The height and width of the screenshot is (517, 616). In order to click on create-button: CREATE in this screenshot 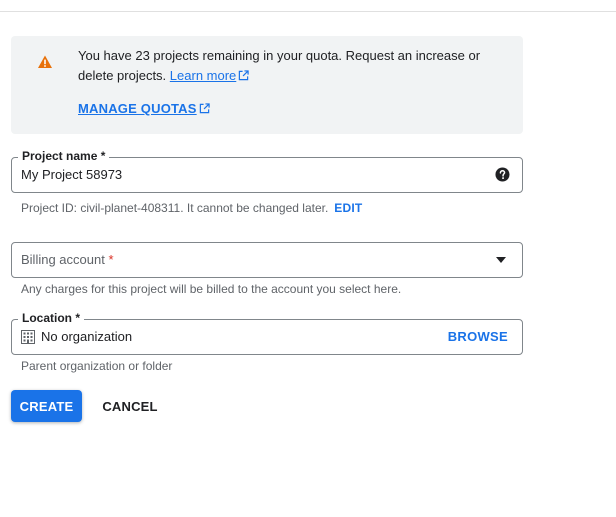, I will do `click(46, 406)`.